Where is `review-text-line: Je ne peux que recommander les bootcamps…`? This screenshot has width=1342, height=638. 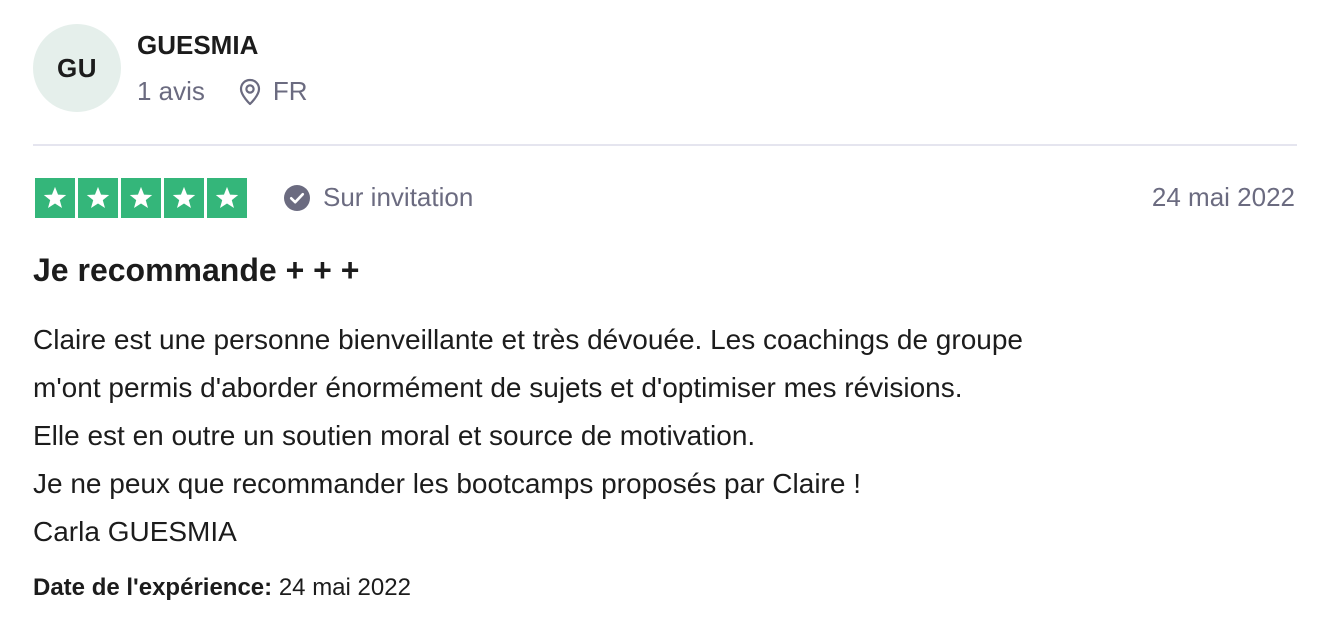 review-text-line: Je ne peux que recommander les bootcamps… is located at coordinates (447, 483).